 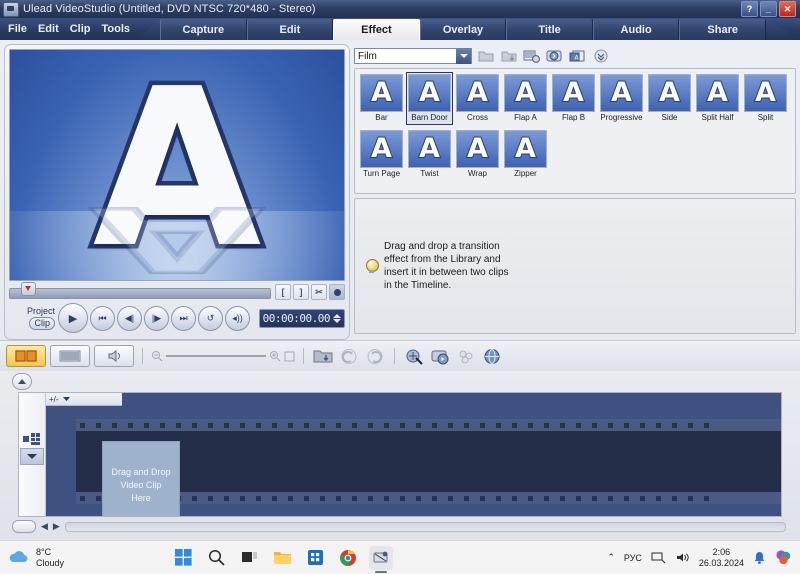 What do you see at coordinates (116, 29) in the screenshot?
I see `menu-item-tools: Tools` at bounding box center [116, 29].